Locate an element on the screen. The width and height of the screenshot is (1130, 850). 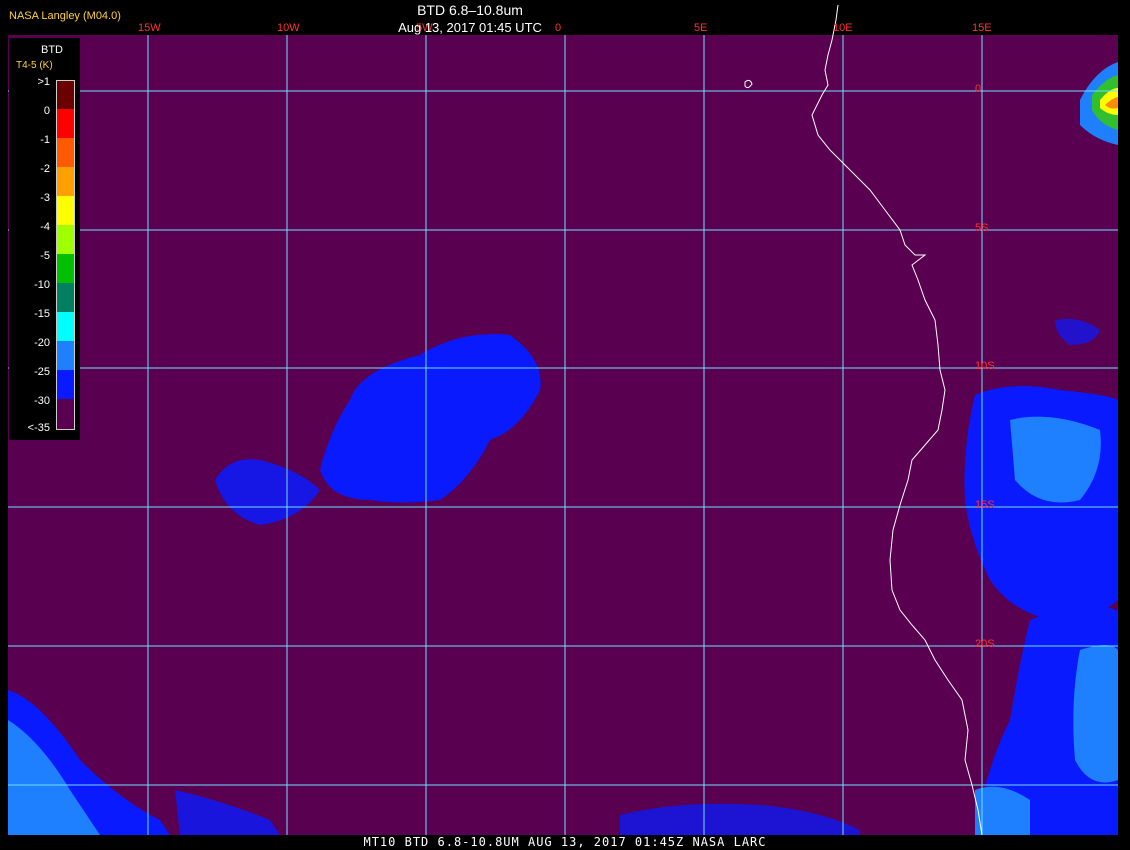
legend-label: >1 is located at coordinates (43, 82).